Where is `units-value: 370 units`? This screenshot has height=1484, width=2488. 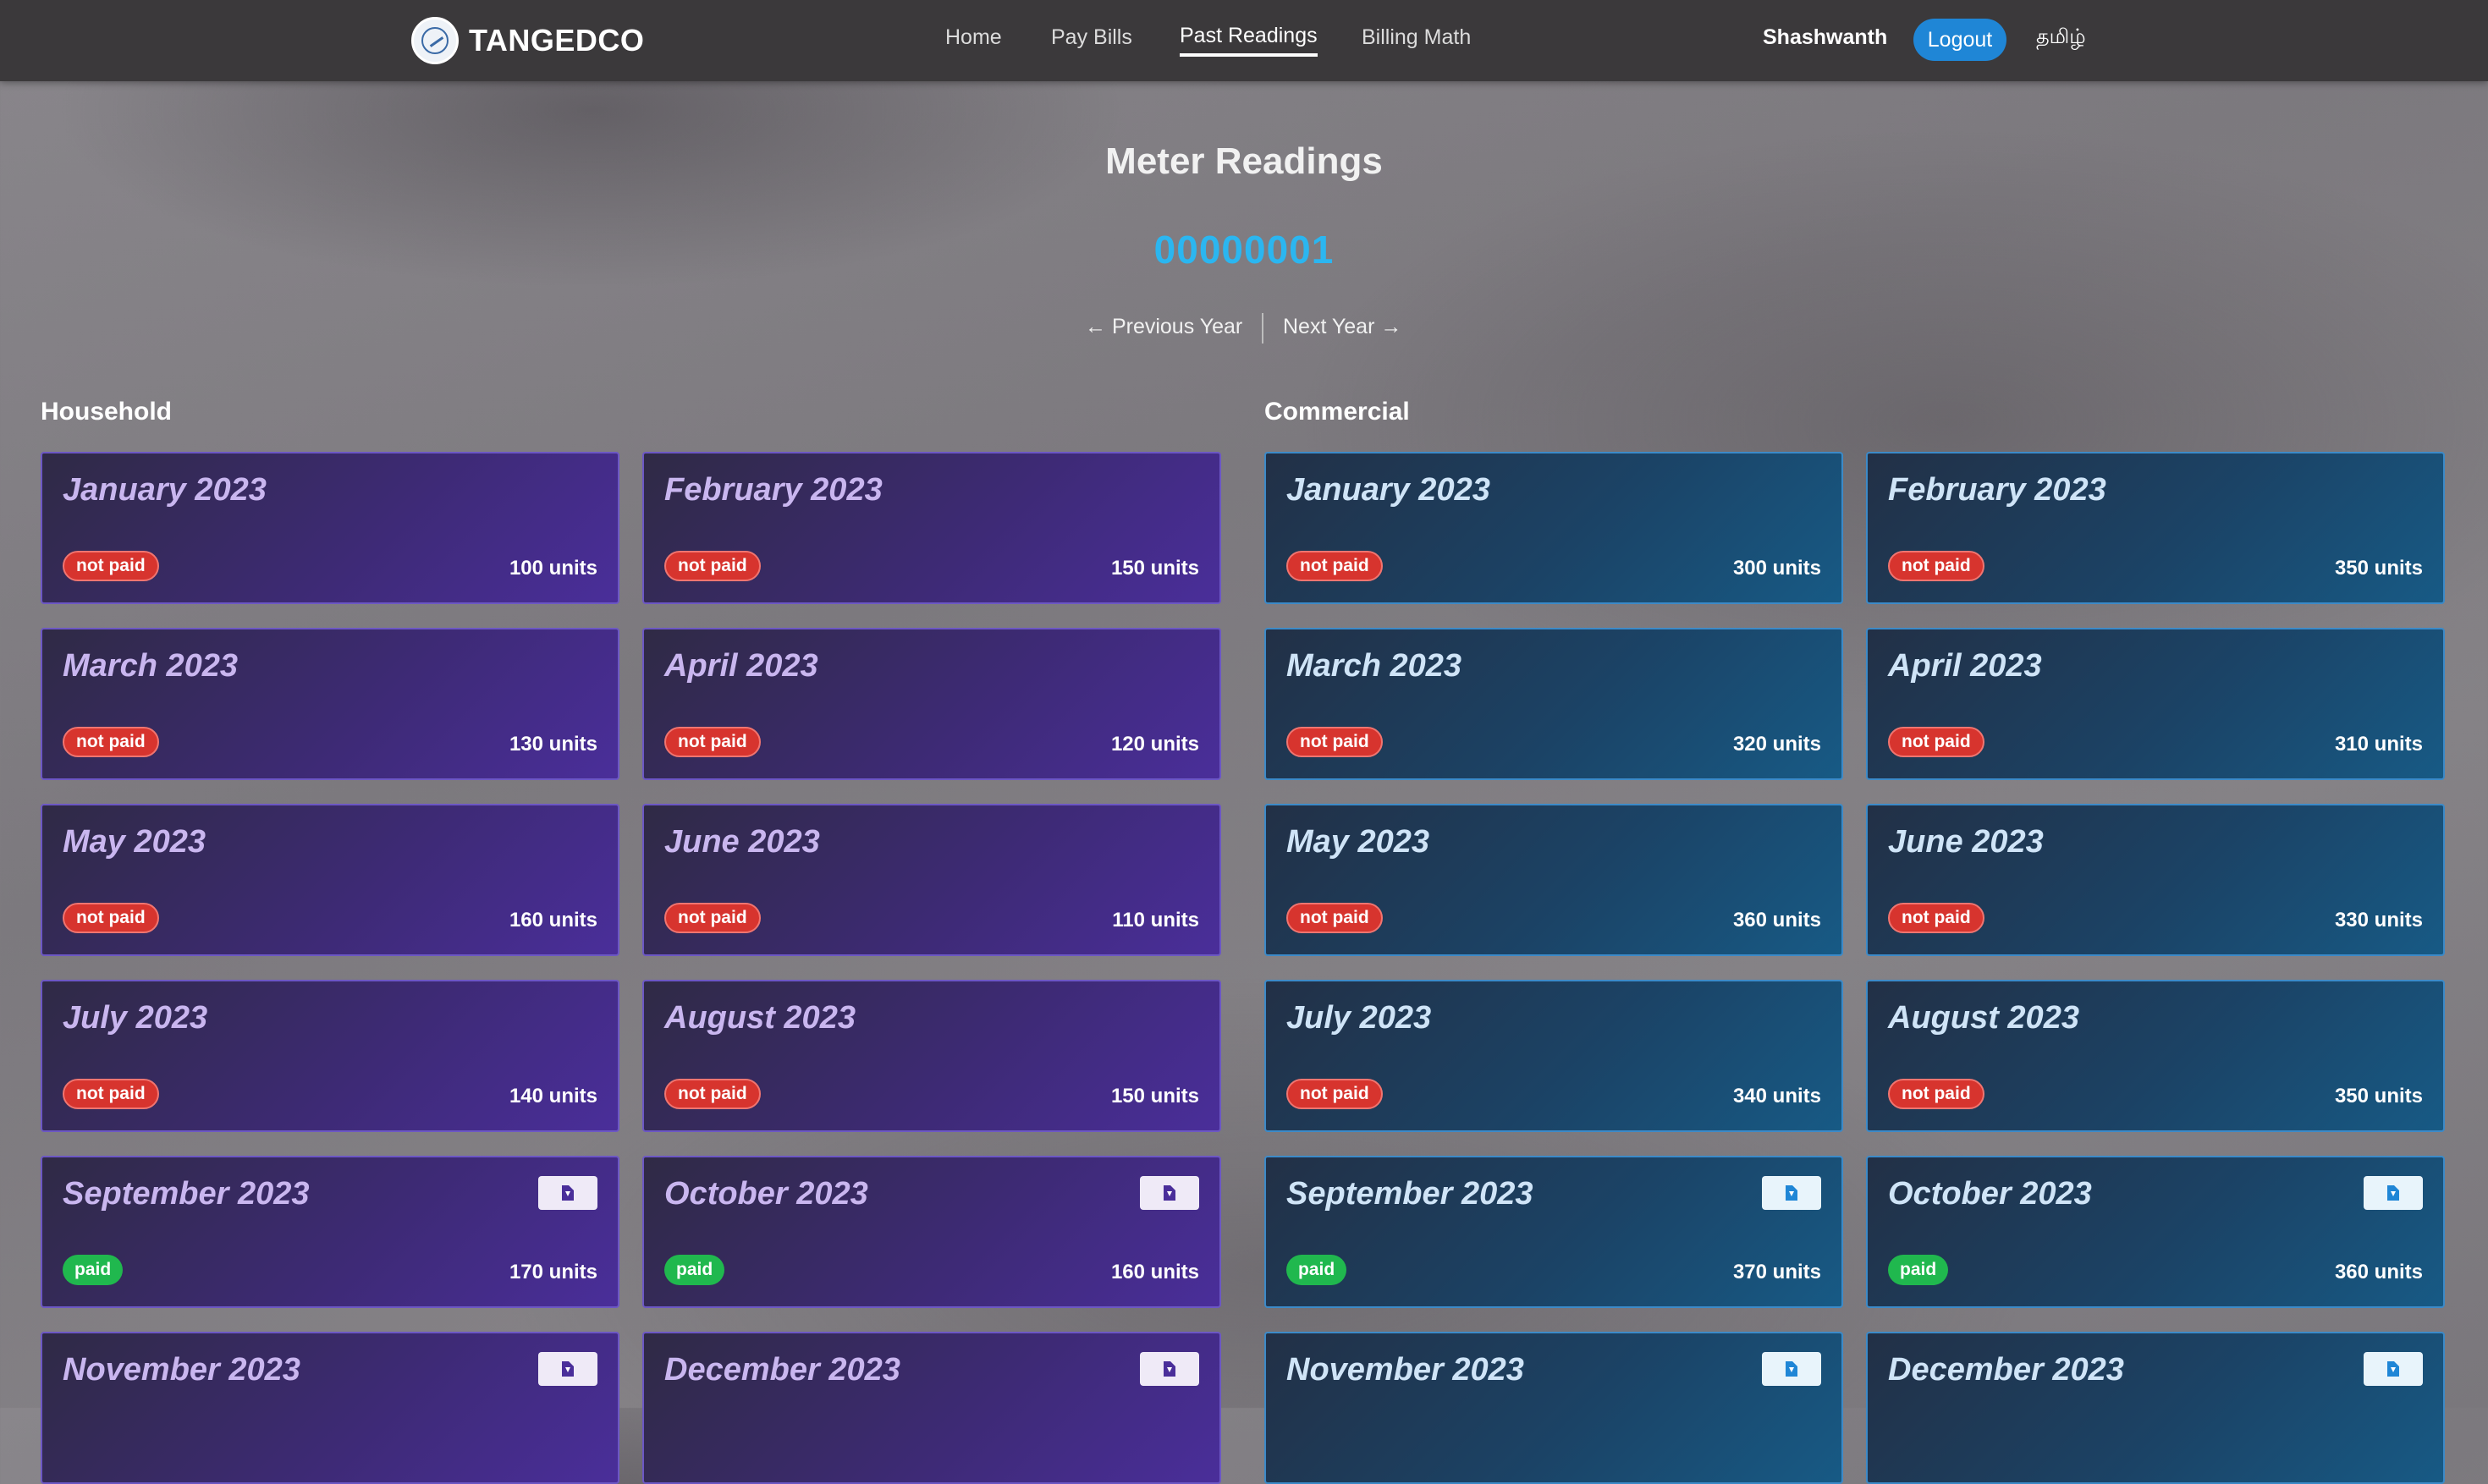 units-value: 370 units is located at coordinates (1777, 1272).